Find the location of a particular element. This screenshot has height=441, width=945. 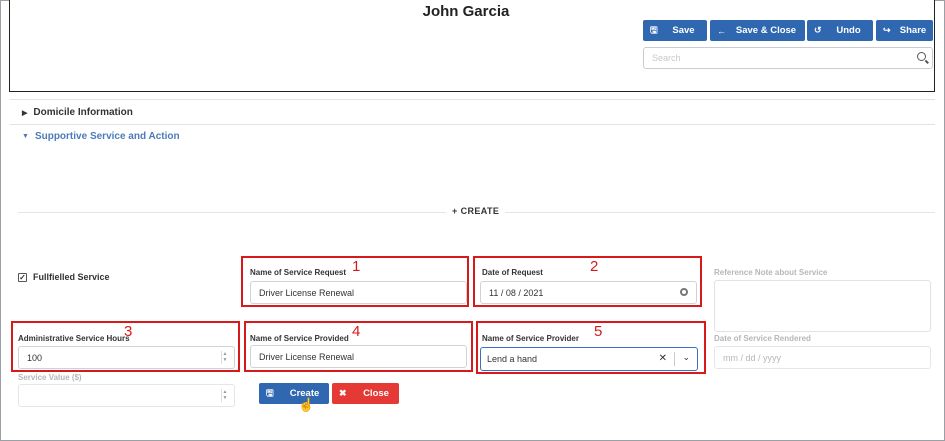

save-close-button: ← Save & Close is located at coordinates (757, 30).